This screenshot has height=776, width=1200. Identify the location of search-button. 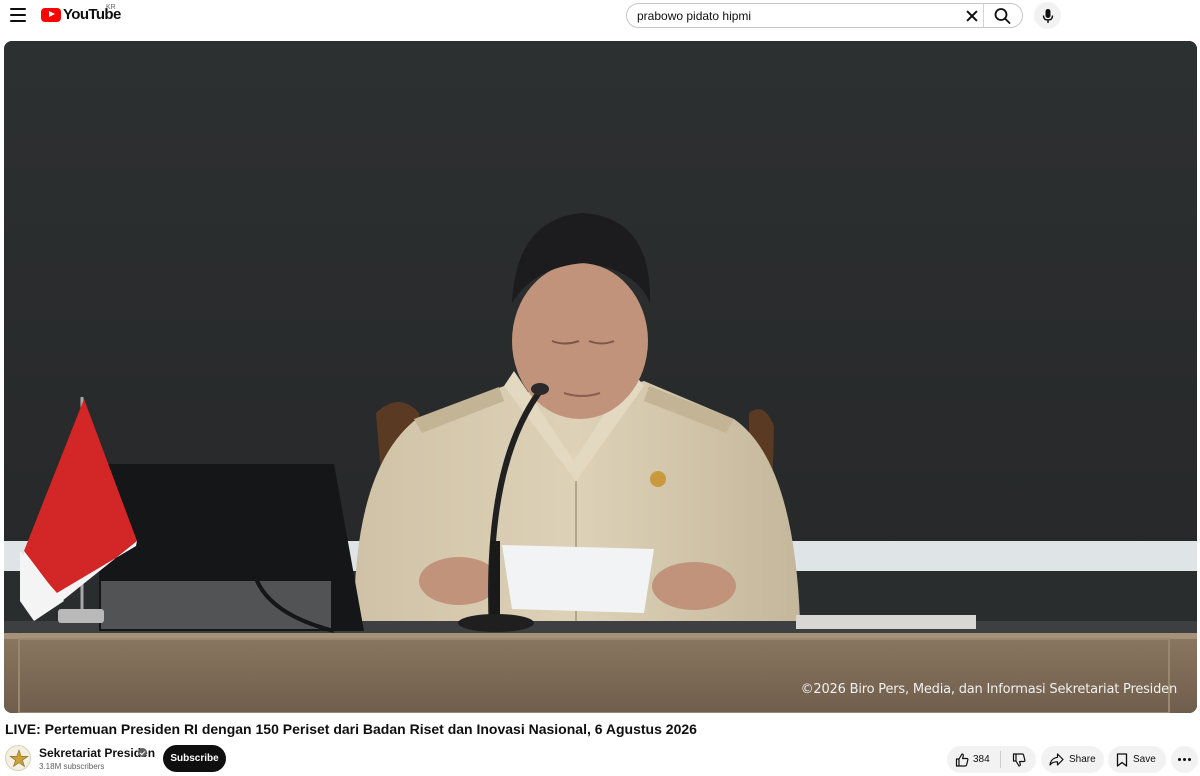
(1003, 16).